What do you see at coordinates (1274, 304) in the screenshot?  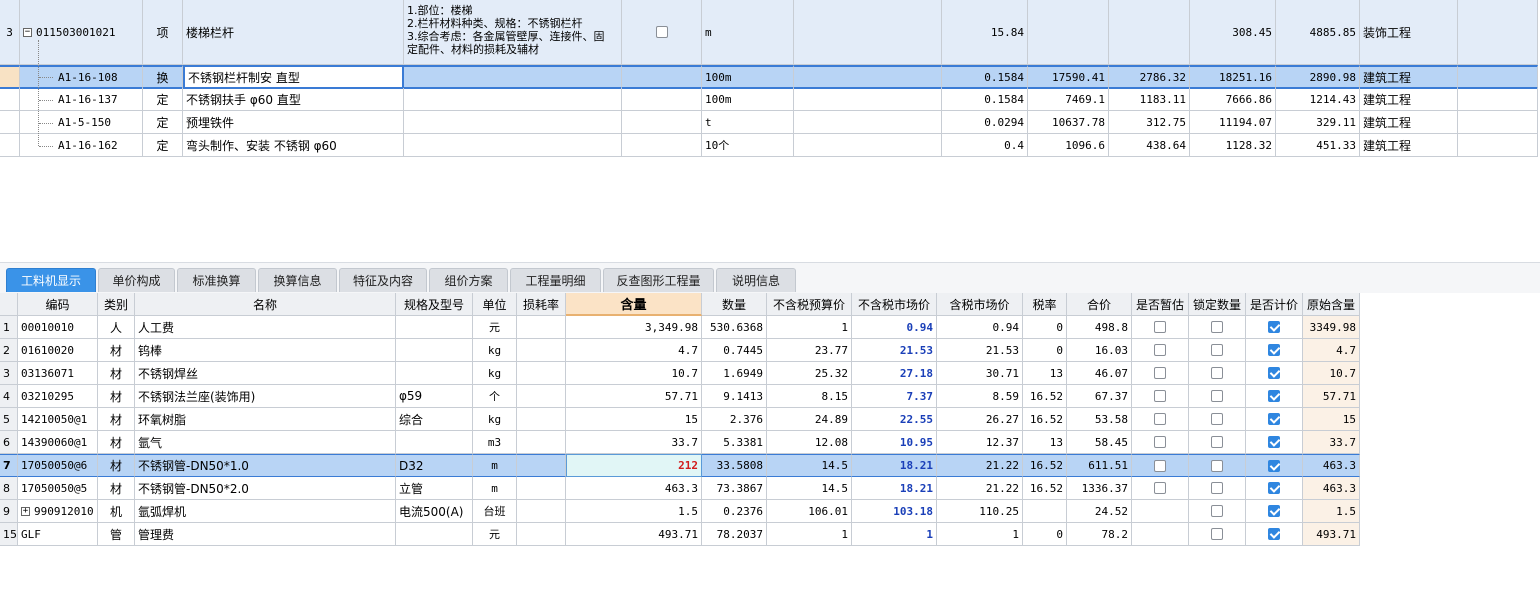 I see `header-col-16: 是否计价` at bounding box center [1274, 304].